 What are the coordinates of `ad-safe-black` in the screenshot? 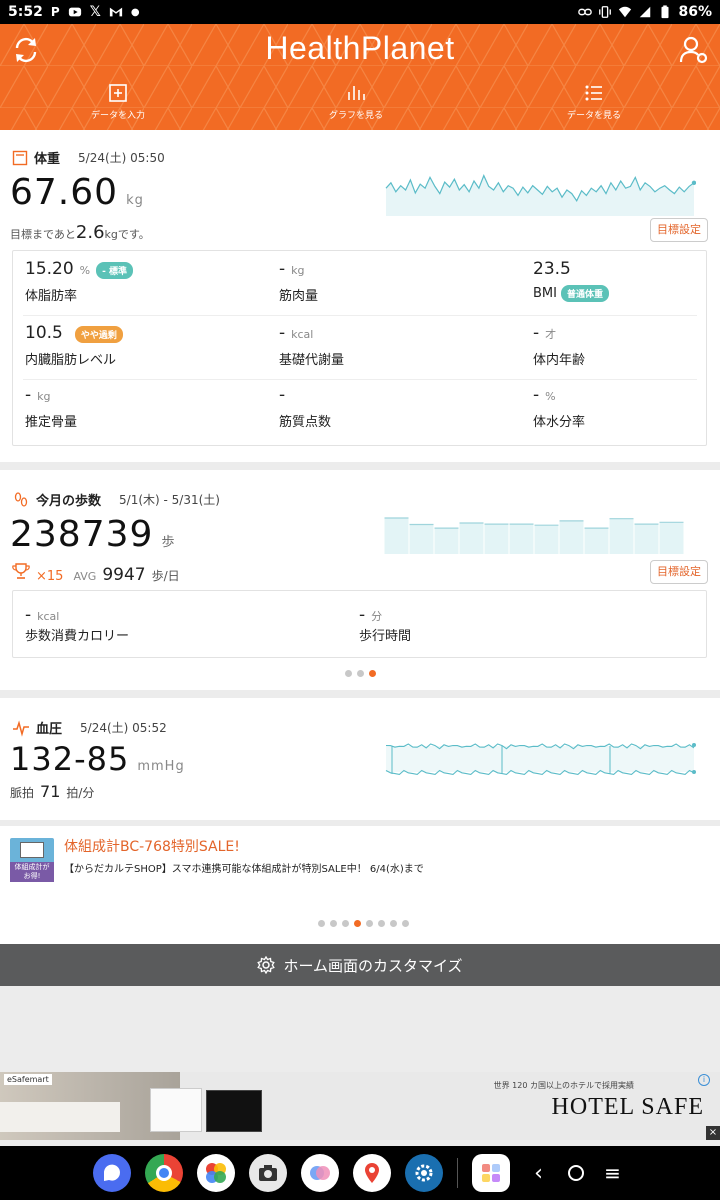 It's located at (234, 1111).